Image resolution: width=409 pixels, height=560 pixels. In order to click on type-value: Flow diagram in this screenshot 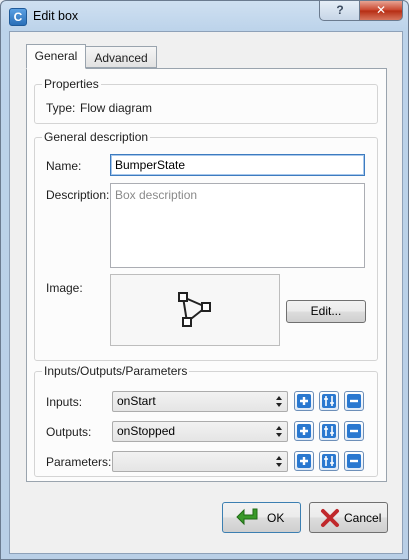, I will do `click(116, 108)`.